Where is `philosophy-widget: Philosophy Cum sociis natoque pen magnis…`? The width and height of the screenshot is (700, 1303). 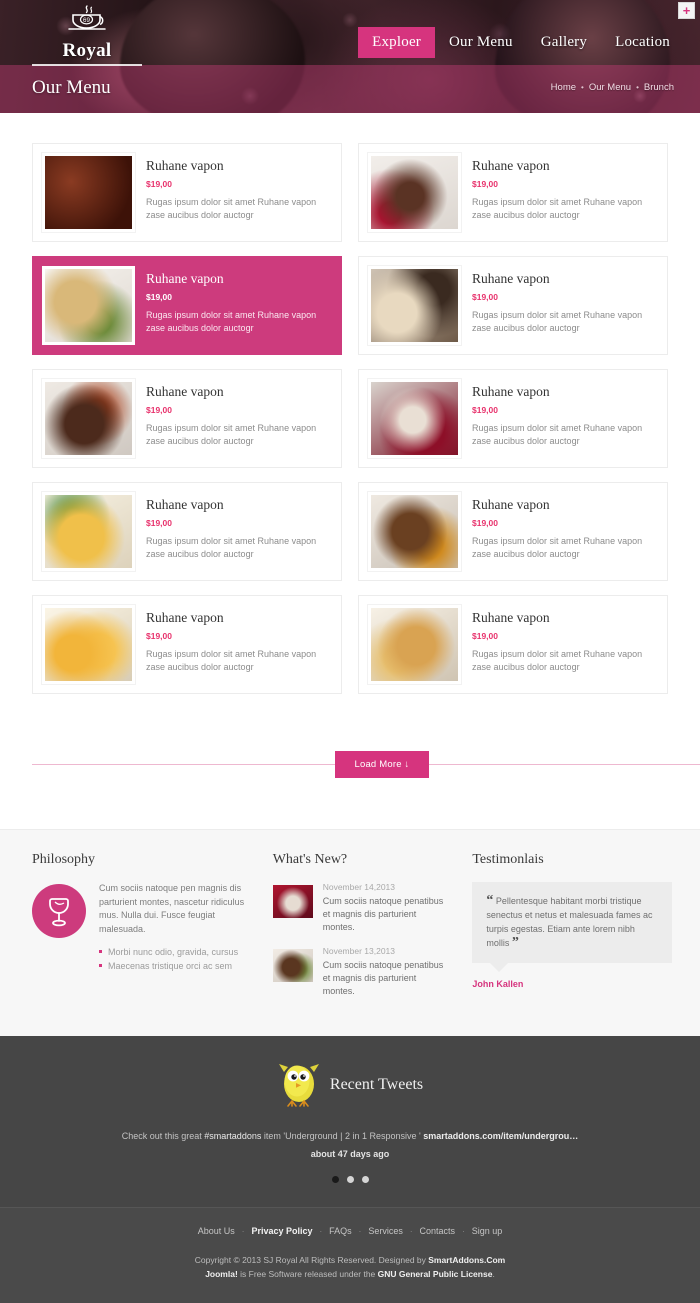 philosophy-widget: Philosophy Cum sociis natoque pen magnis… is located at coordinates (143, 931).